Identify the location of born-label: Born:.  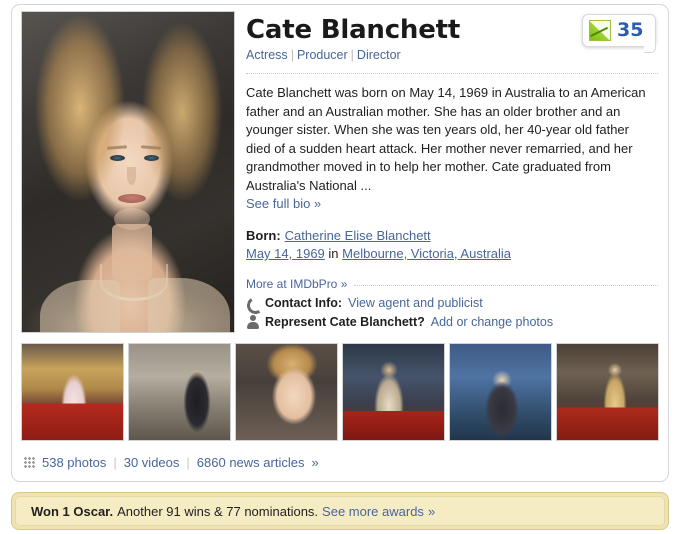
(263, 235).